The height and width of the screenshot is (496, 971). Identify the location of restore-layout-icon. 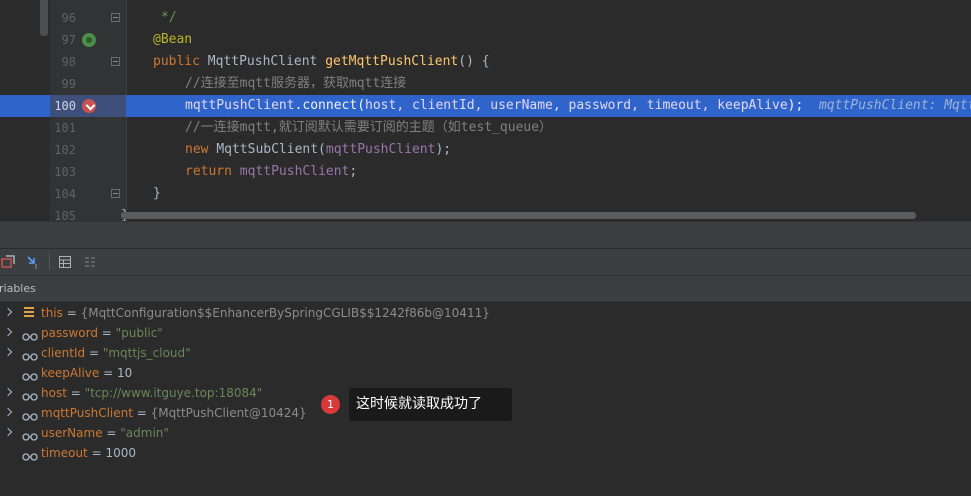
(8, 262).